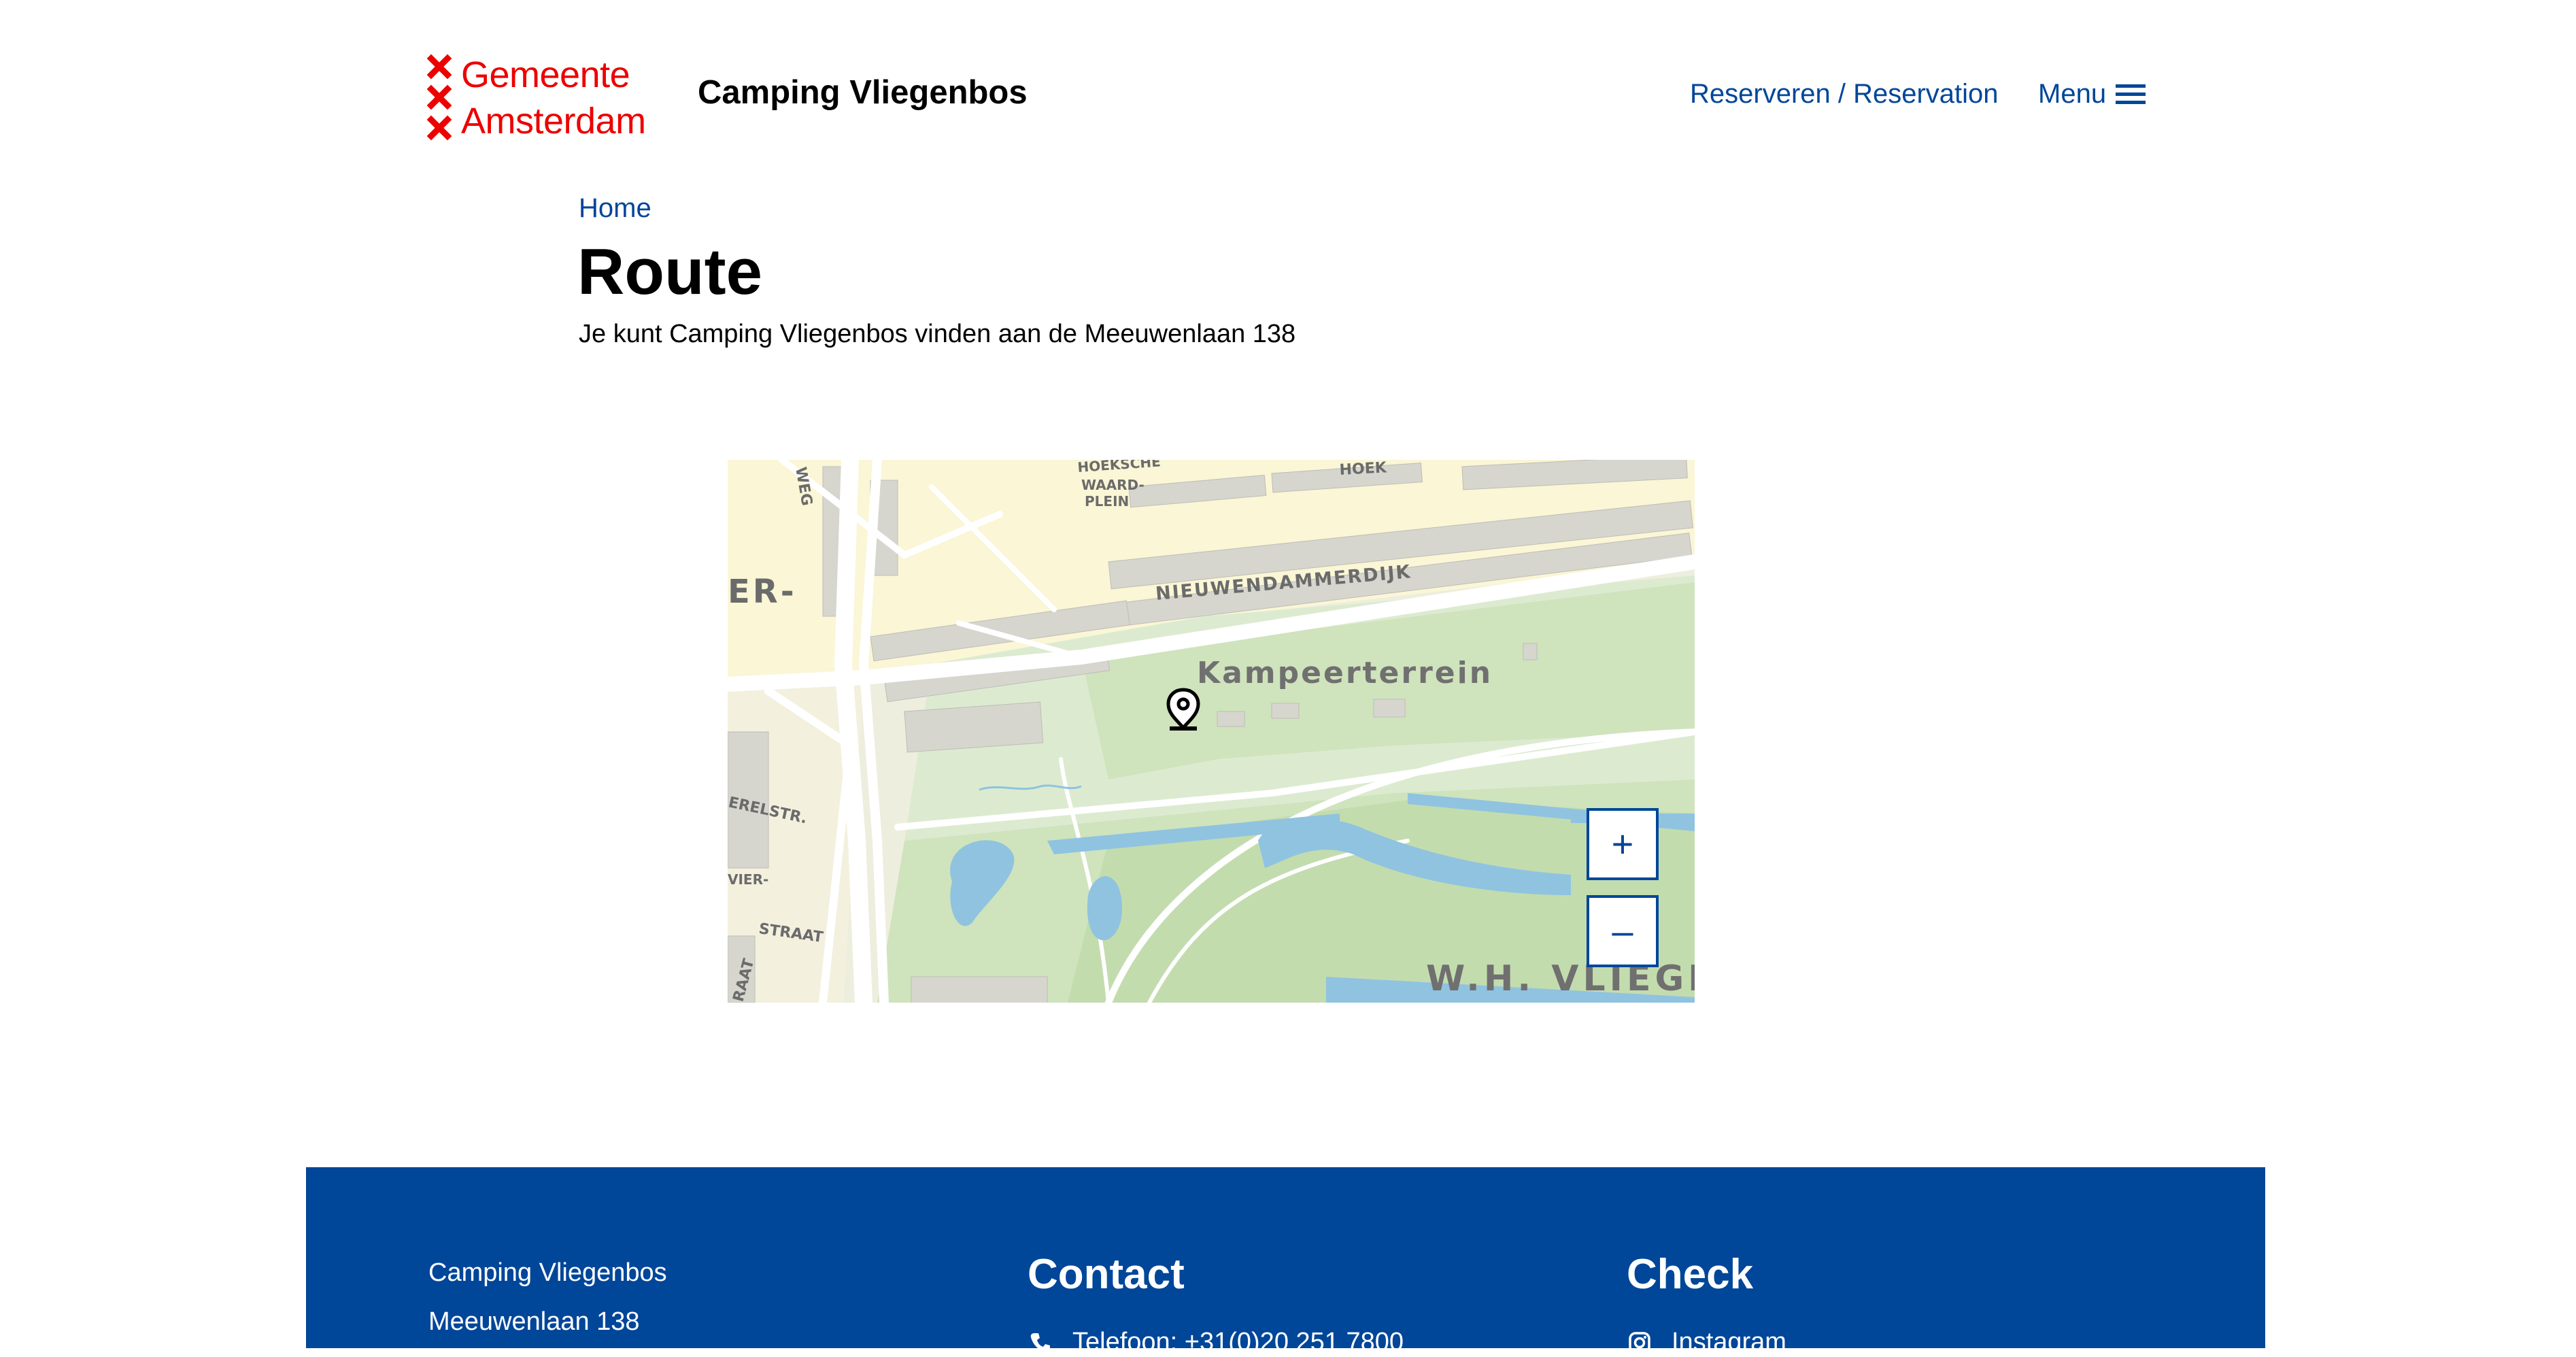 This screenshot has height=1357, width=2576. Describe the element at coordinates (615, 208) in the screenshot. I see `breadcrumb-home: Home` at that location.